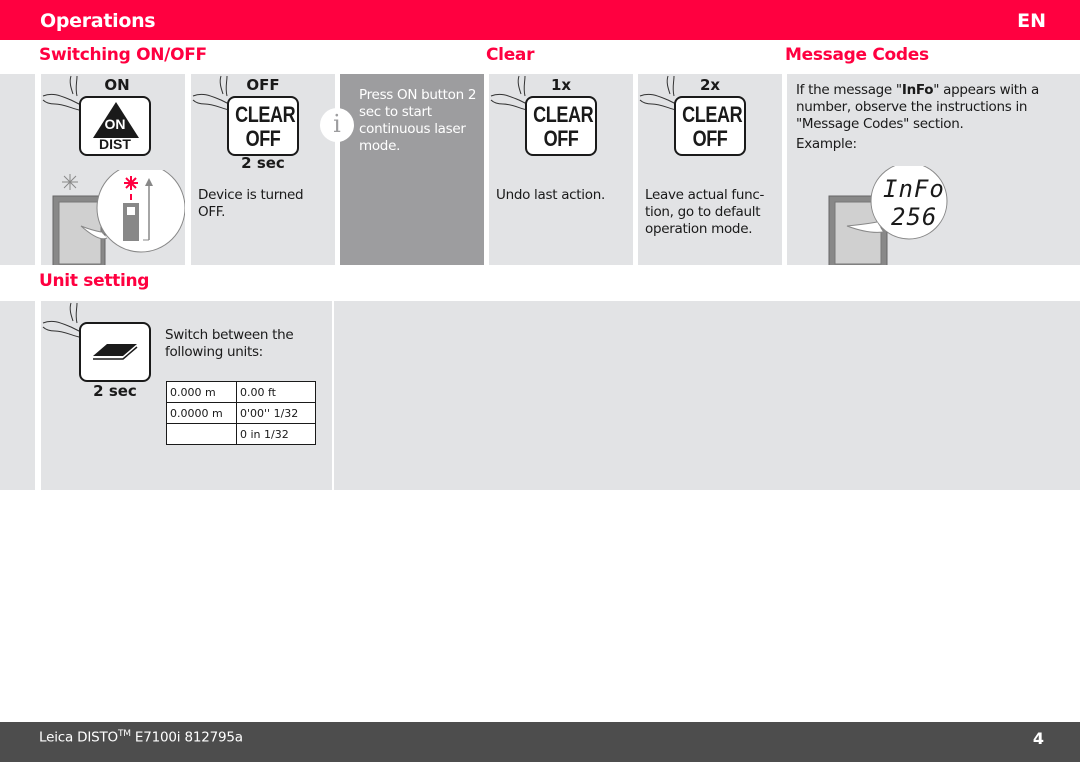 The height and width of the screenshot is (762, 1080). I want to click on unit-description: Switch between the following units:, so click(229, 343).